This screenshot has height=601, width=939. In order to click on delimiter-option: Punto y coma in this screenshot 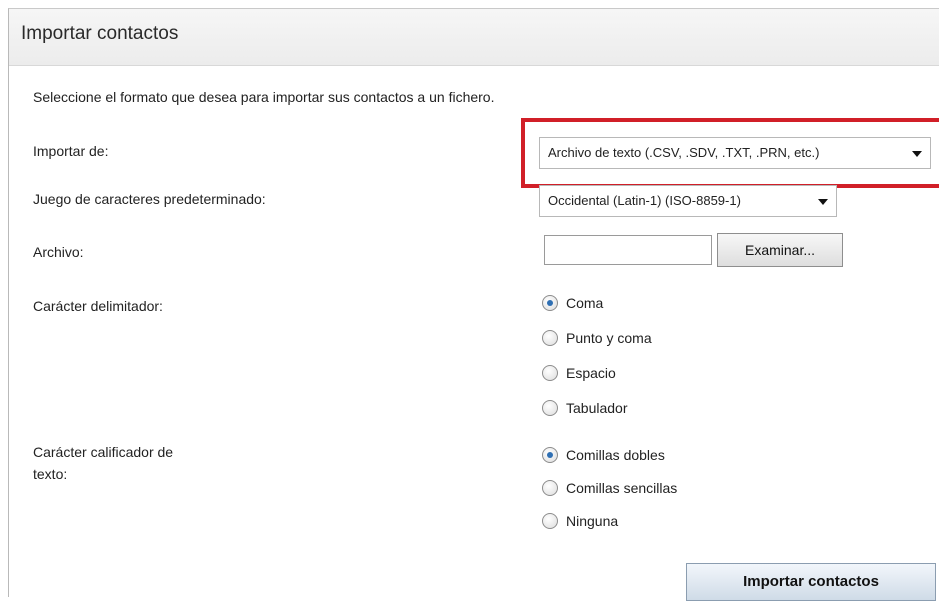, I will do `click(597, 338)`.